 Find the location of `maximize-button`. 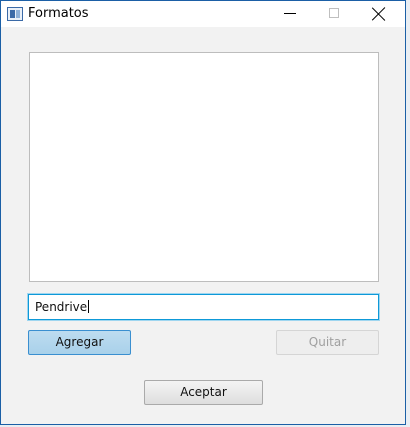

maximize-button is located at coordinates (334, 14).